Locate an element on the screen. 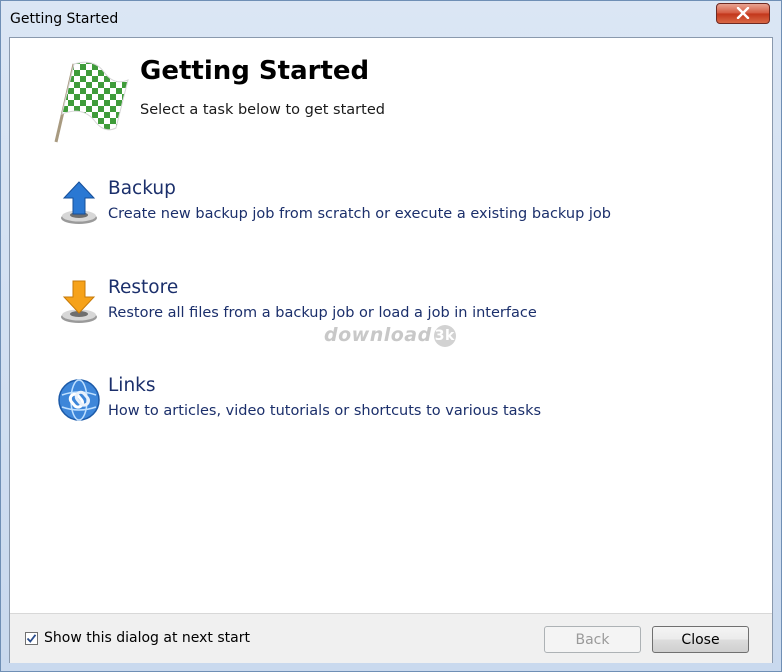 The image size is (782, 672). window-close-button is located at coordinates (743, 13).